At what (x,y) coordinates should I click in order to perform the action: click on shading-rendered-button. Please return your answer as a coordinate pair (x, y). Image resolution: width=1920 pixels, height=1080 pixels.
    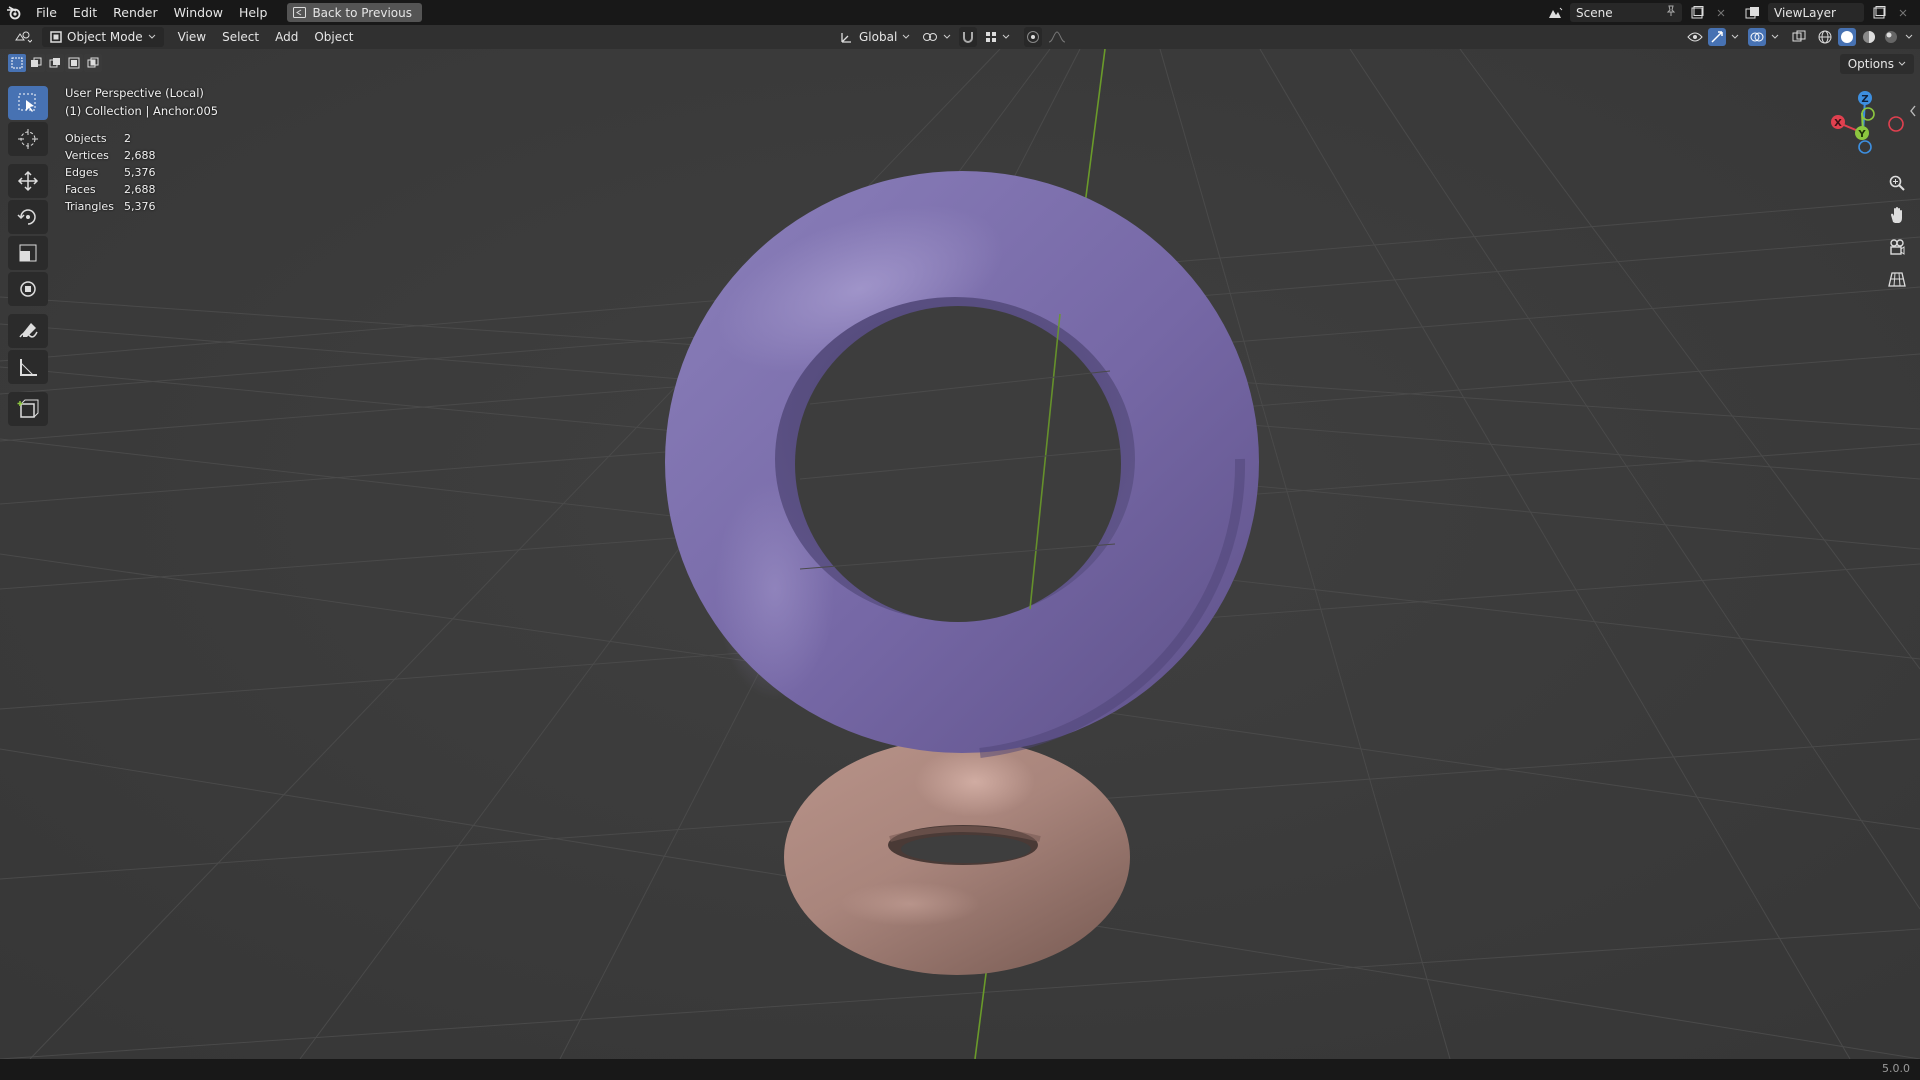
    Looking at the image, I should click on (1891, 37).